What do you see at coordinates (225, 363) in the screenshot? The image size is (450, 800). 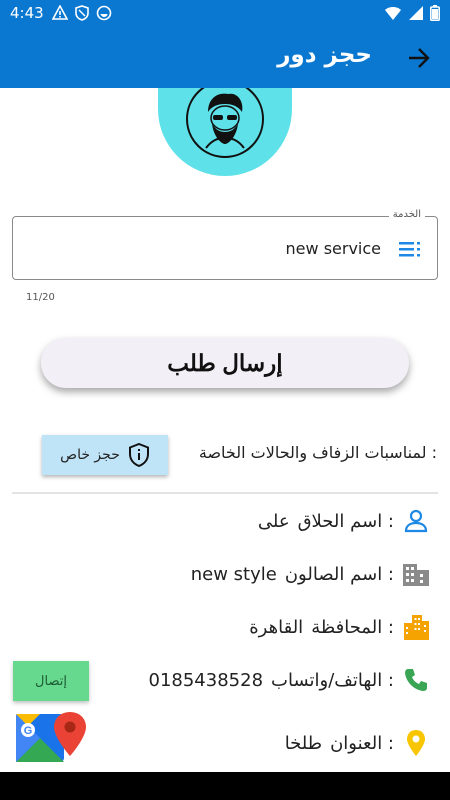 I see `send-request-button: إرسال طلب` at bounding box center [225, 363].